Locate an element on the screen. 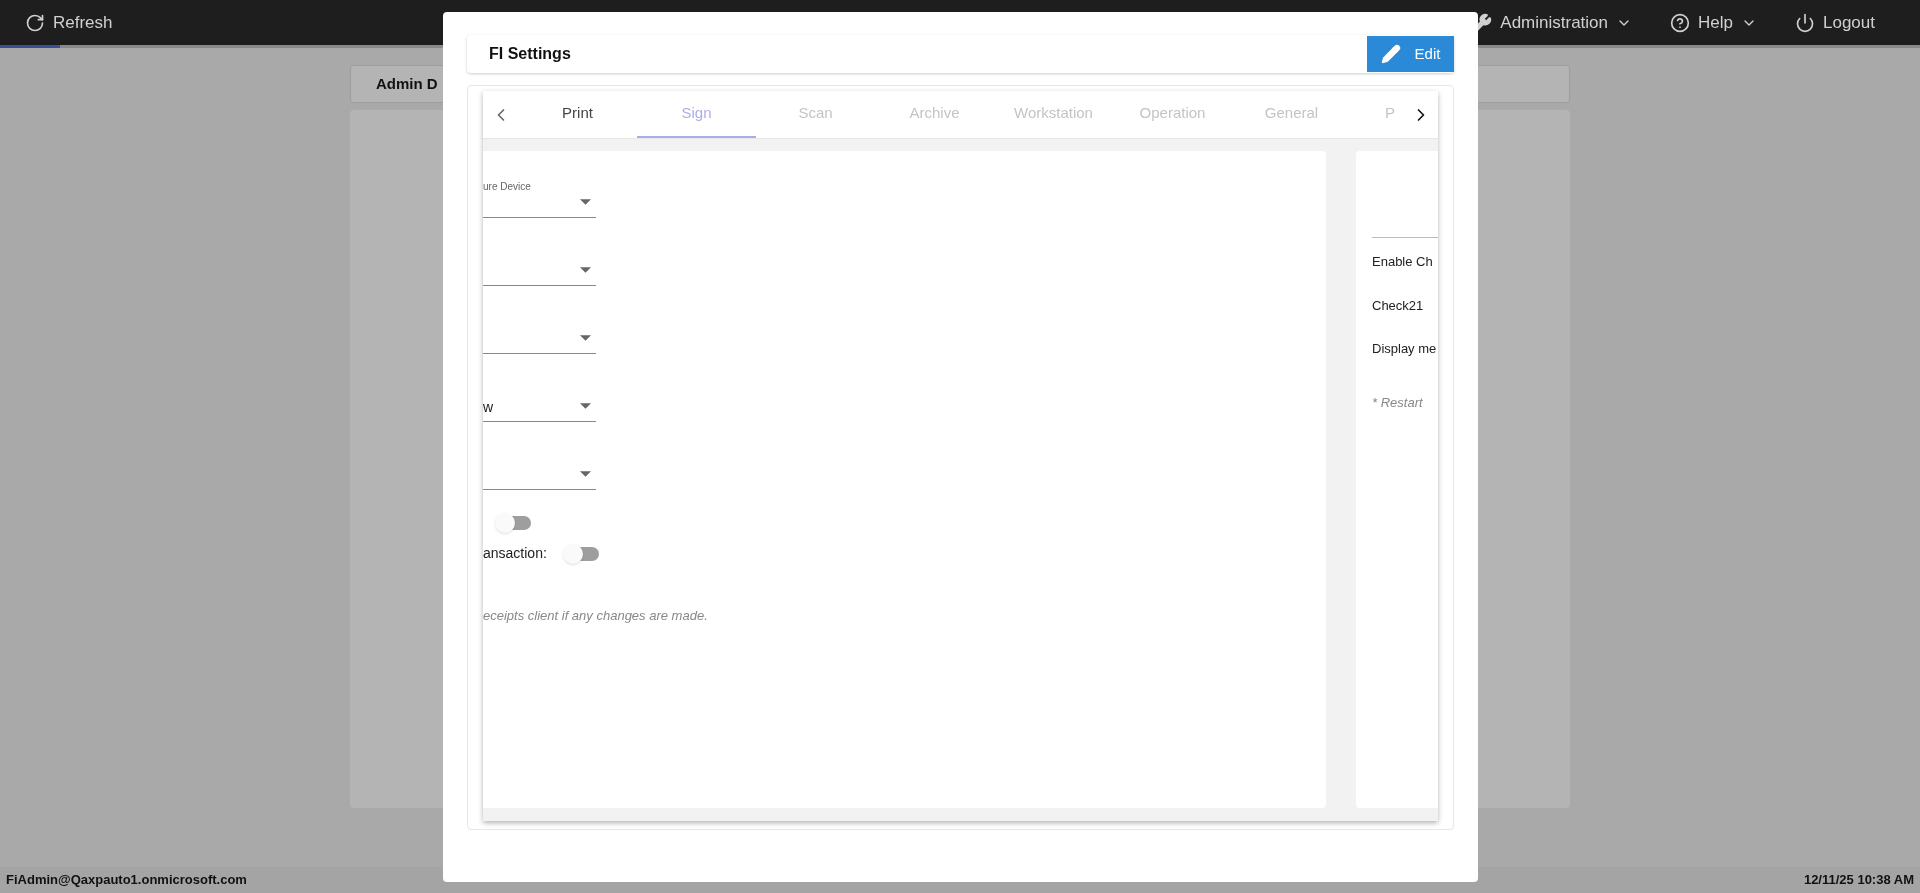 The image size is (1920, 893). help-icon is located at coordinates (1680, 22).